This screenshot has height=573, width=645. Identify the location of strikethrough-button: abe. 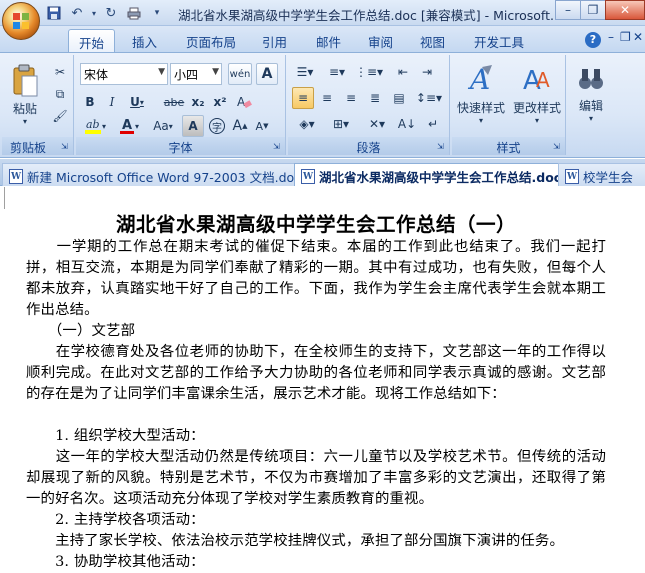
(174, 102).